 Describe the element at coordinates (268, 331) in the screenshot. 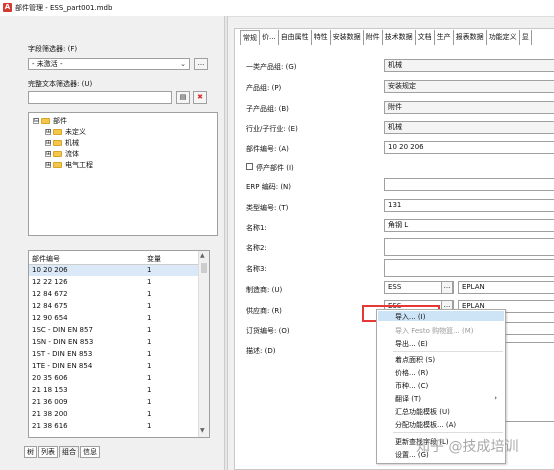

I see `order-number-label: 订货编号: (O)` at that location.